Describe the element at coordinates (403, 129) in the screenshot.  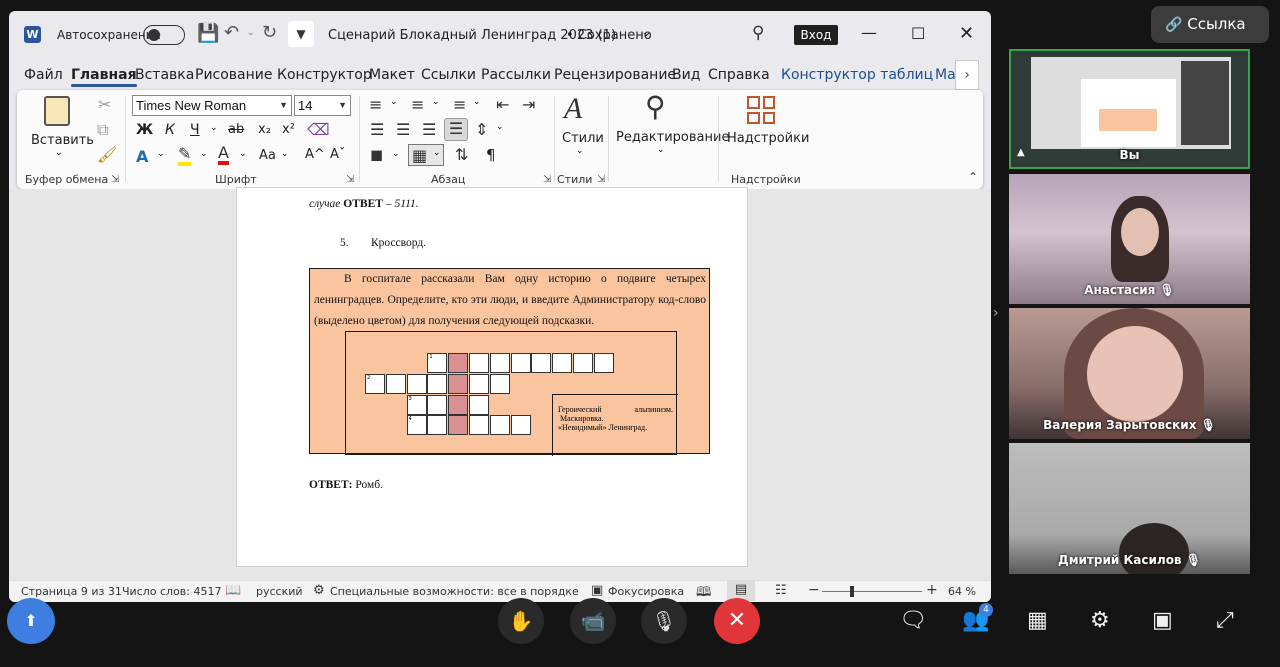
I see `align-center-icon: ☰` at that location.